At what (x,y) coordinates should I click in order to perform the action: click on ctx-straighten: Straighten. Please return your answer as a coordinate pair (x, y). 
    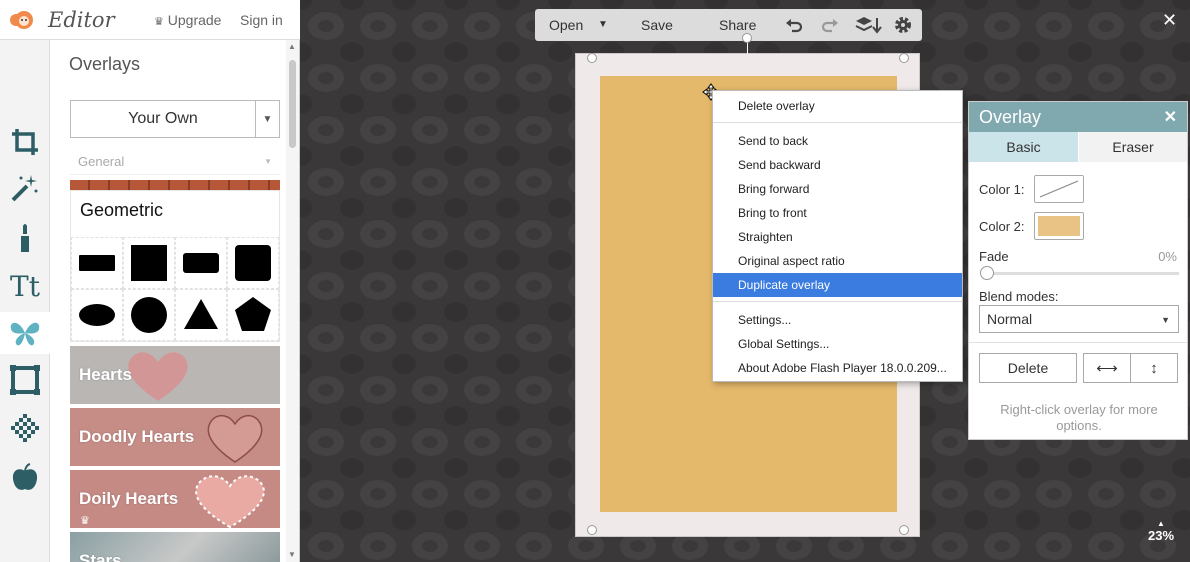
    Looking at the image, I should click on (837, 237).